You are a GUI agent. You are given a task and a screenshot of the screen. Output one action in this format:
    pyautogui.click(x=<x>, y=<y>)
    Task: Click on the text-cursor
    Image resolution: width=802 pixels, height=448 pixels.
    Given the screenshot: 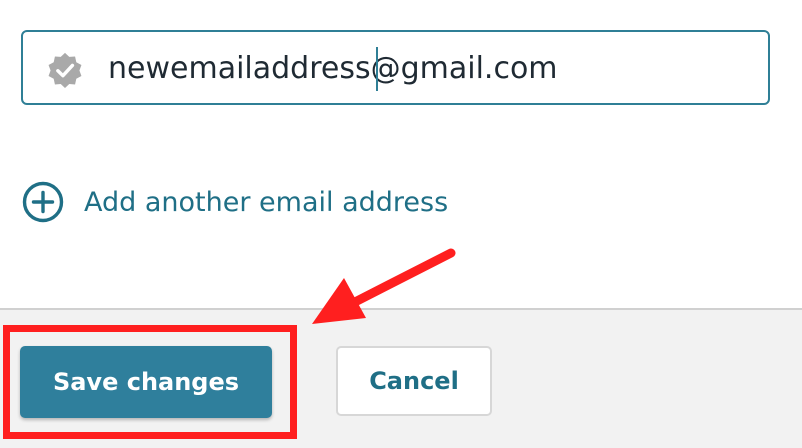 What is the action you would take?
    pyautogui.click(x=377, y=69)
    